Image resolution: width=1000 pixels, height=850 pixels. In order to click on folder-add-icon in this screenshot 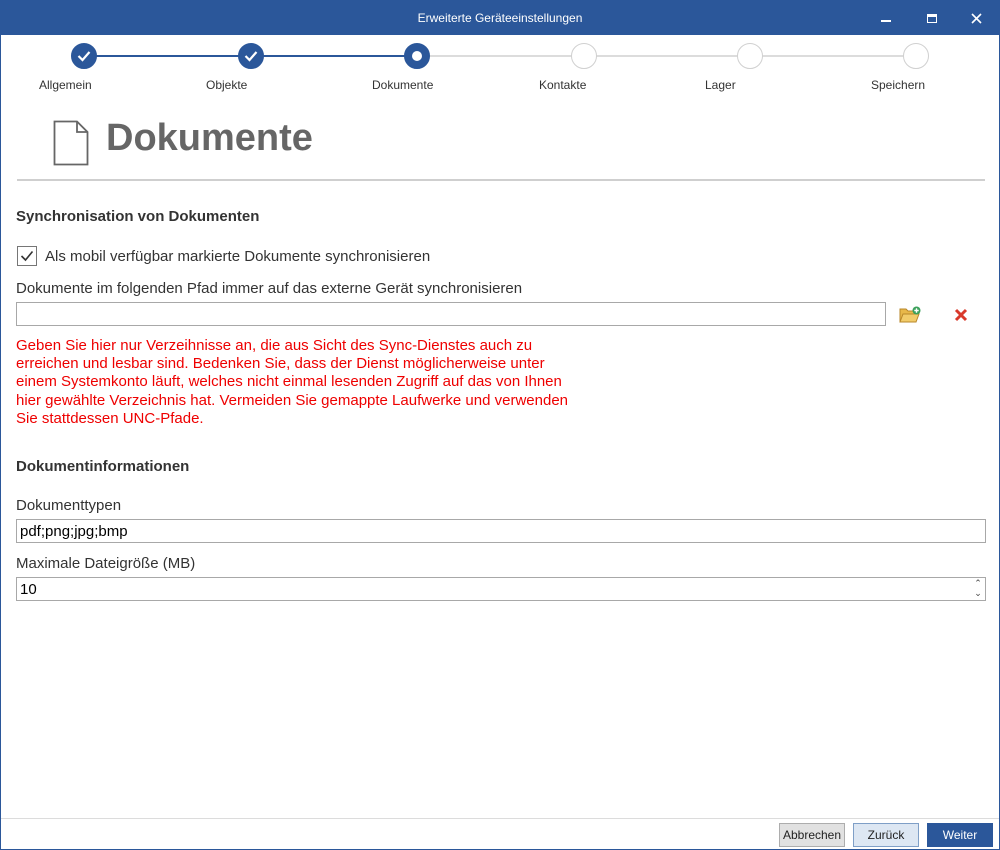, I will do `click(910, 314)`.